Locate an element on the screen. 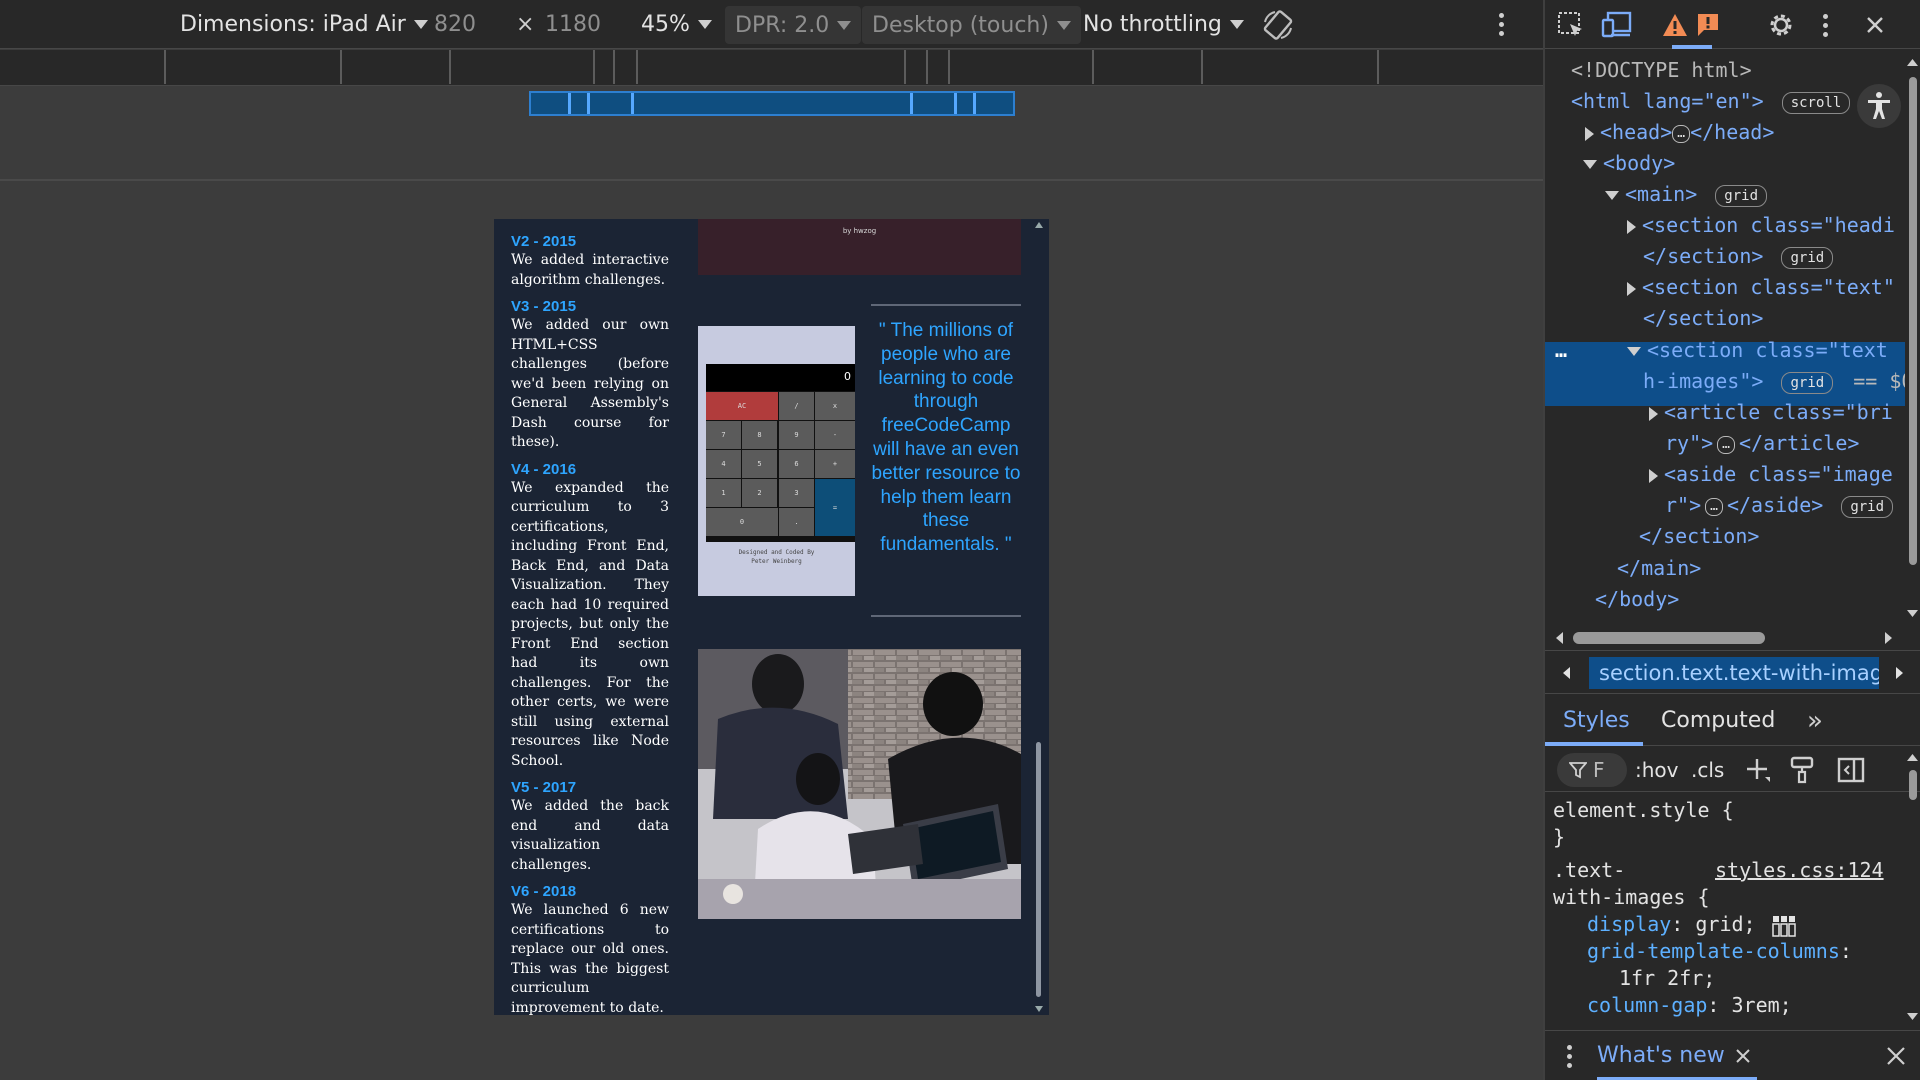 Image resolution: width=1920 pixels, height=1080 pixels. css-property: column-gap is located at coordinates (1647, 1005).